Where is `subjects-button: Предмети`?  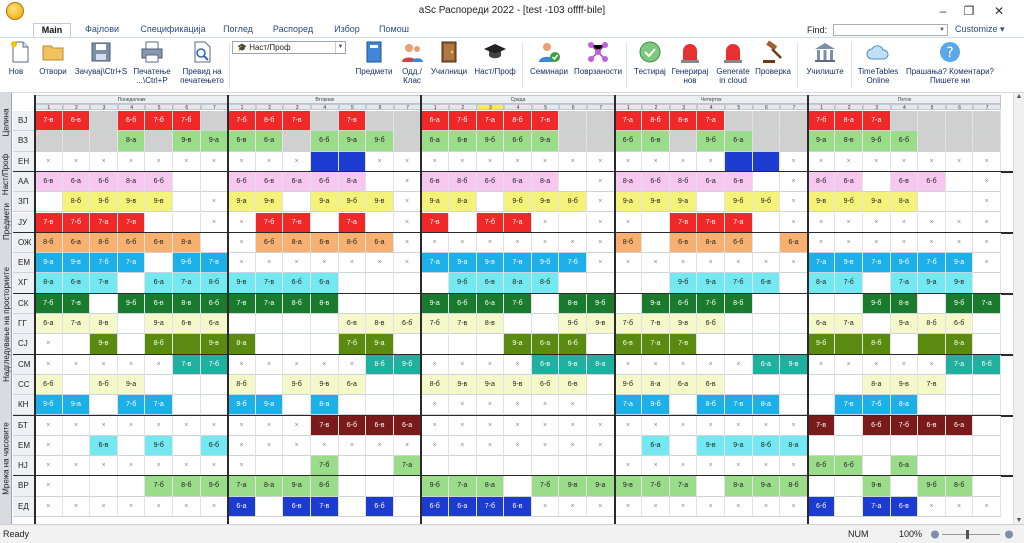
subjects-button: Предмети is located at coordinates (374, 66).